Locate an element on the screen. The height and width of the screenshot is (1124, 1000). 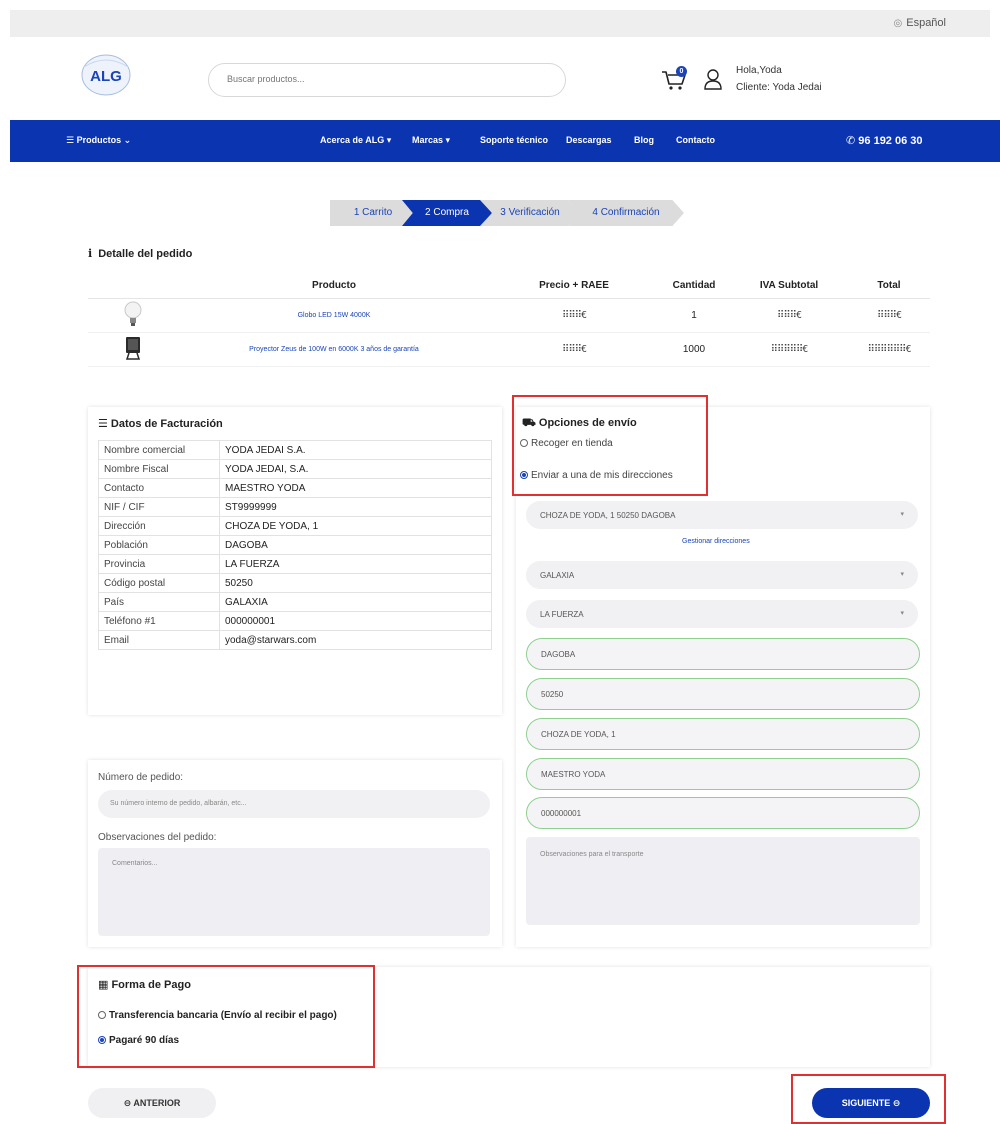
billing-title-text: Datos de Facturación is located at coordinates (166, 424).